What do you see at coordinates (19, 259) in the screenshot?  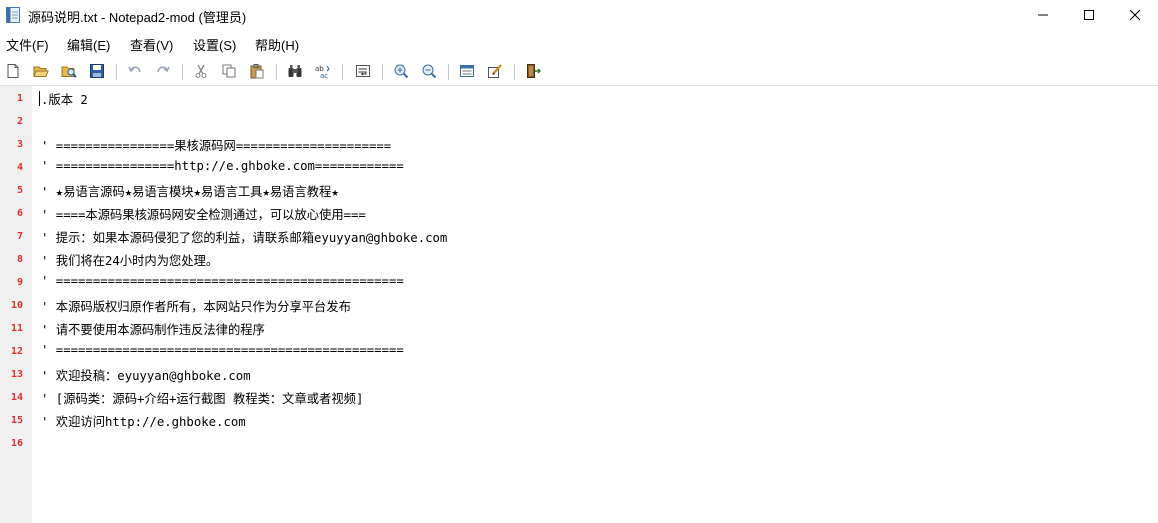 I see `line-number: 8` at bounding box center [19, 259].